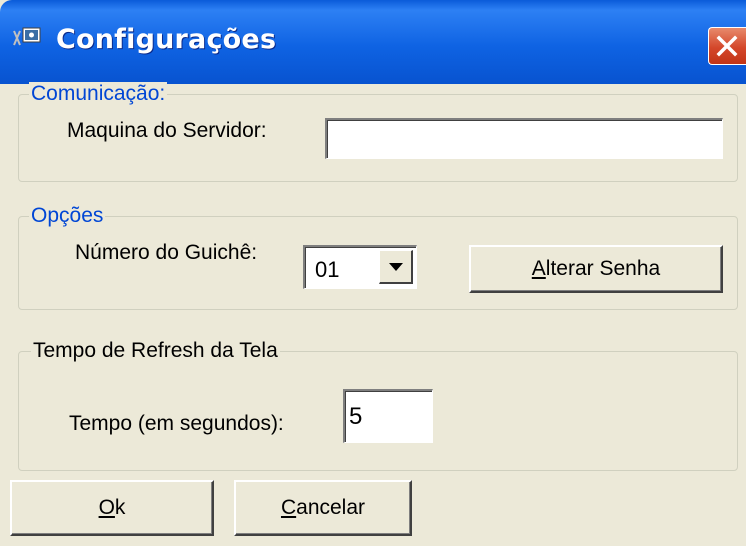 The height and width of the screenshot is (546, 746). Describe the element at coordinates (360, 267) in the screenshot. I see `numero-guiche-select: 01` at that location.